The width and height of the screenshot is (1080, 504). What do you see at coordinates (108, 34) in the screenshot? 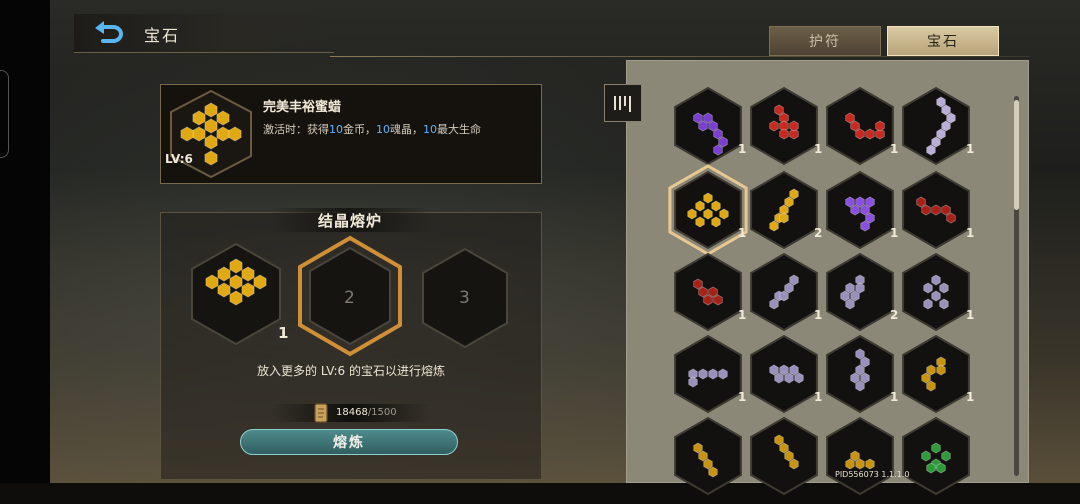
I see `back-button` at bounding box center [108, 34].